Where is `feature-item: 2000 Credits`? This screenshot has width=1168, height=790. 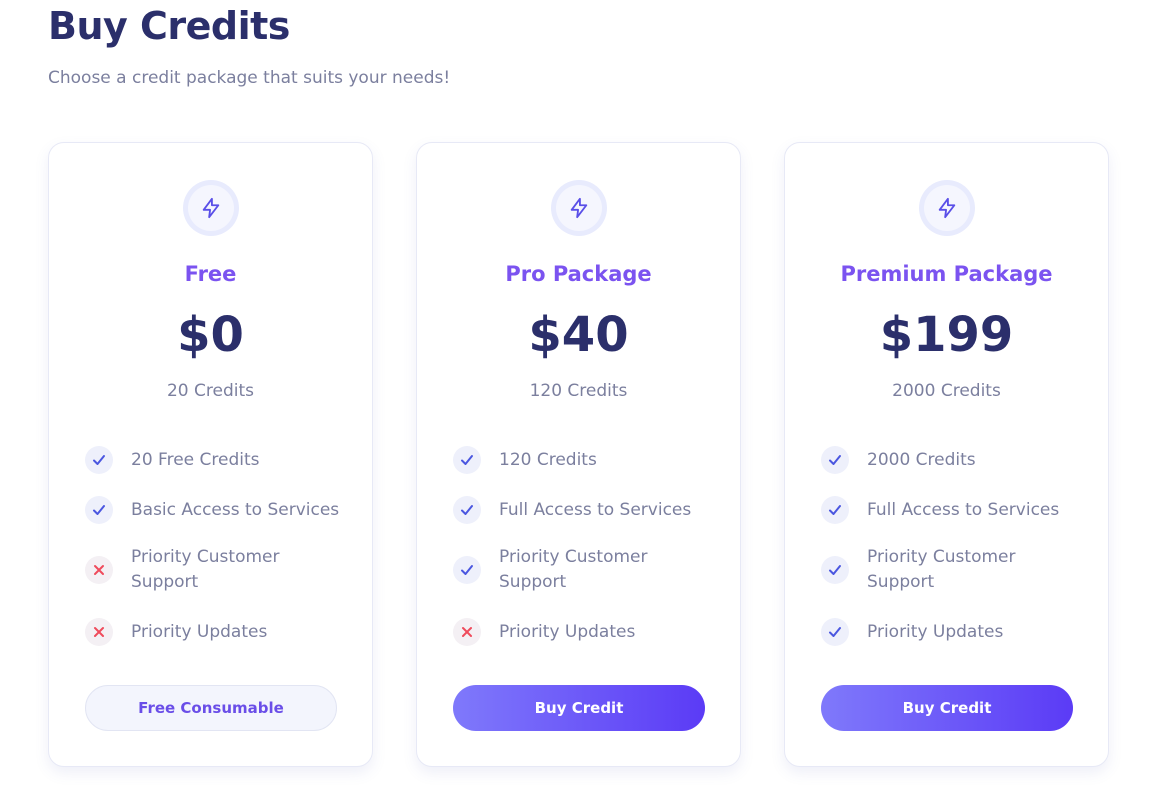
feature-item: 2000 Credits is located at coordinates (951, 460).